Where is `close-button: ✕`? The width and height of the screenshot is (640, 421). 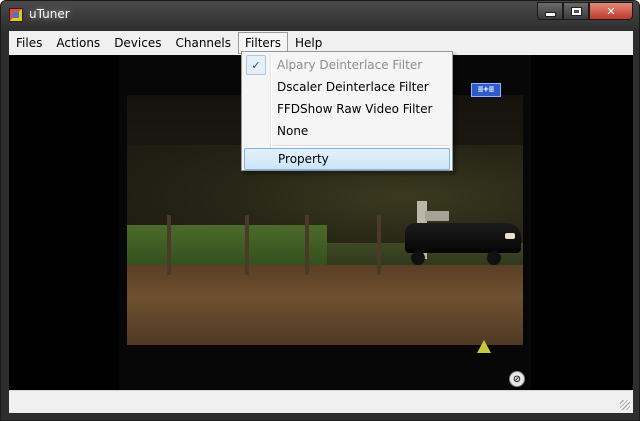
close-button: ✕ is located at coordinates (611, 11).